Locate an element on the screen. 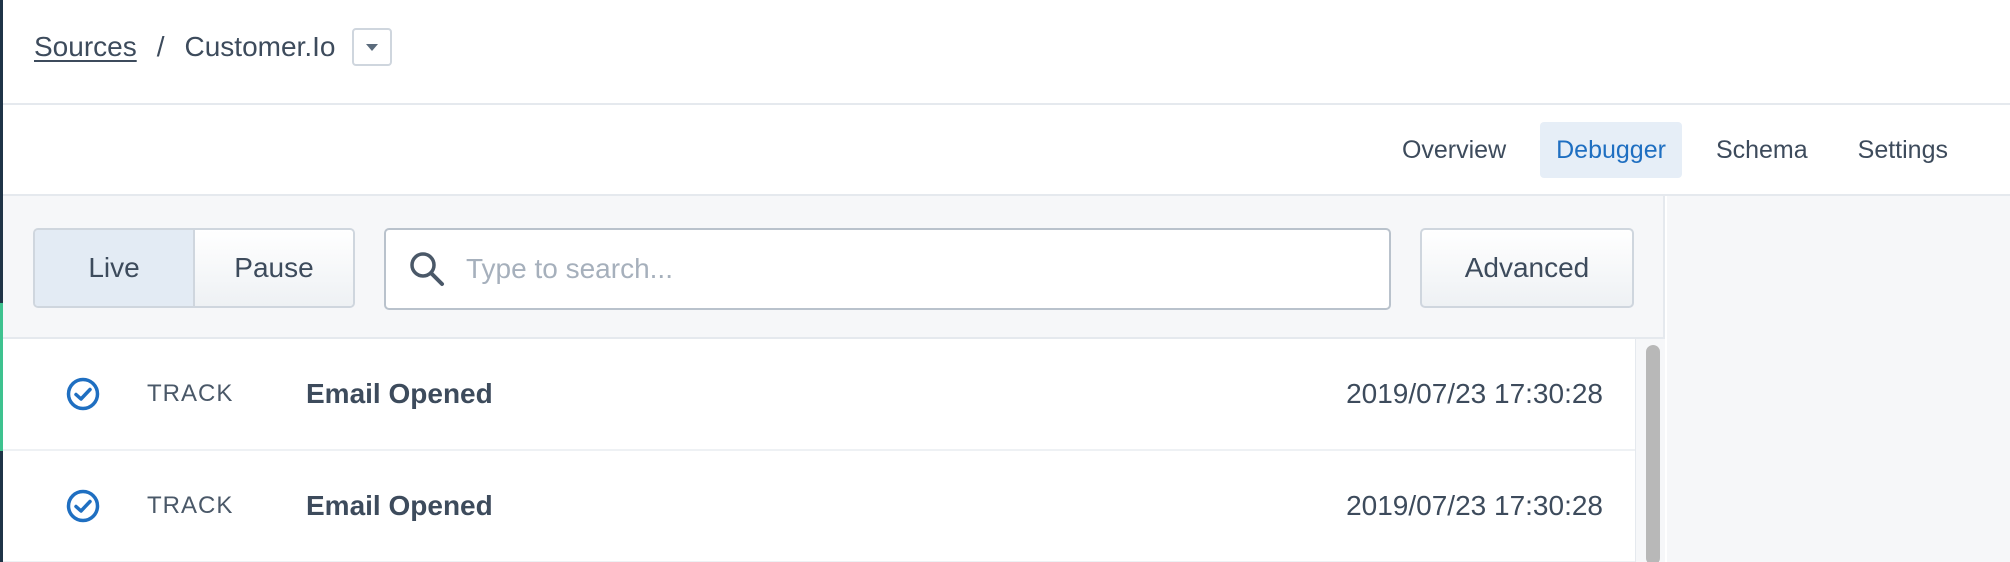 Image resolution: width=2010 pixels, height=562 pixels. search-input is located at coordinates (916, 269).